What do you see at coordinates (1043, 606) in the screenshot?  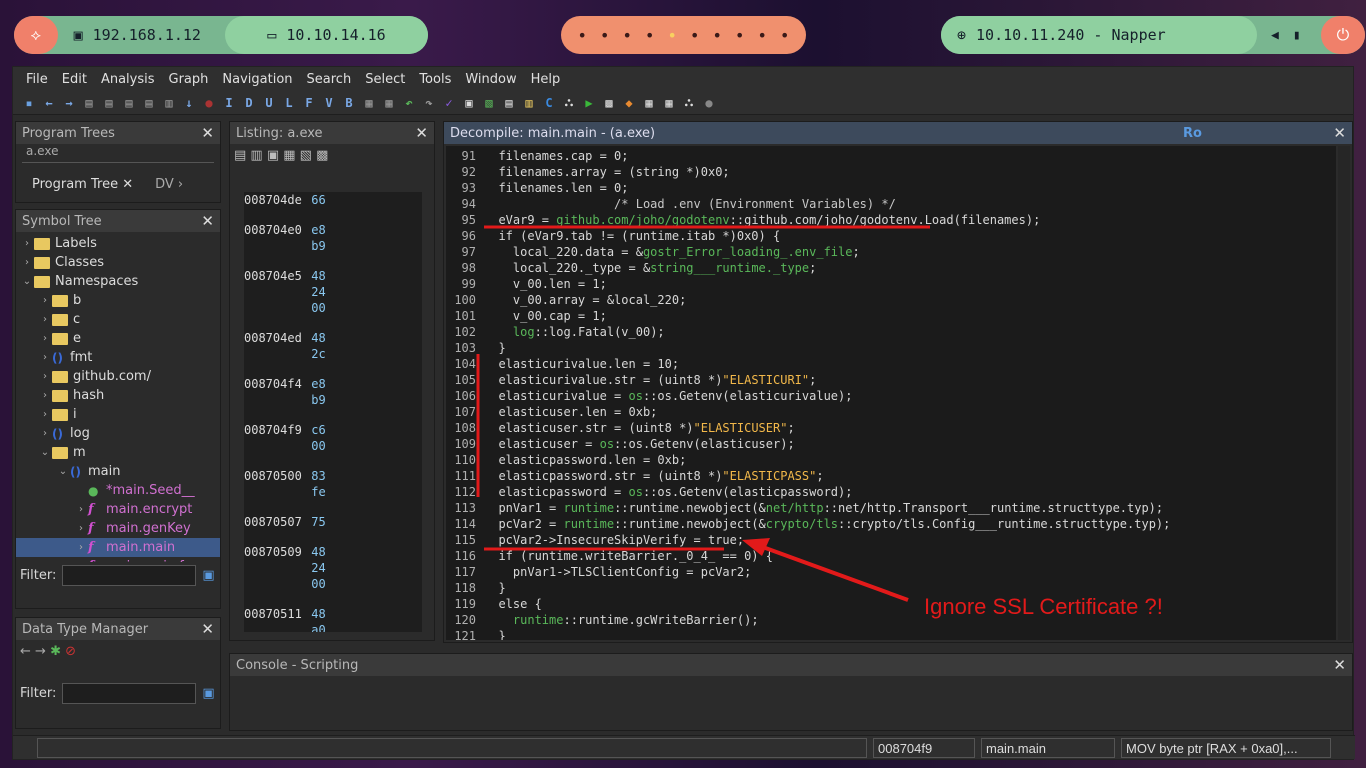 I see `annotation-text: Ignore SSL Certificate ?!` at bounding box center [1043, 606].